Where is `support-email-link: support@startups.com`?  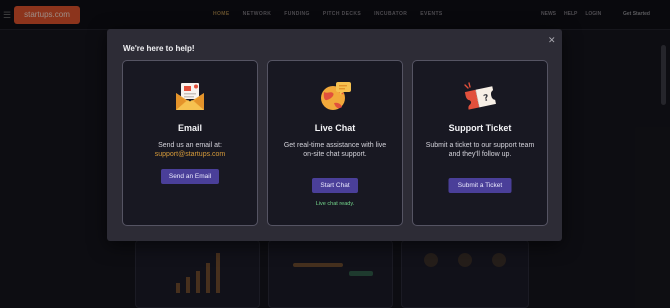
support-email-link: support@startups.com is located at coordinates (190, 154).